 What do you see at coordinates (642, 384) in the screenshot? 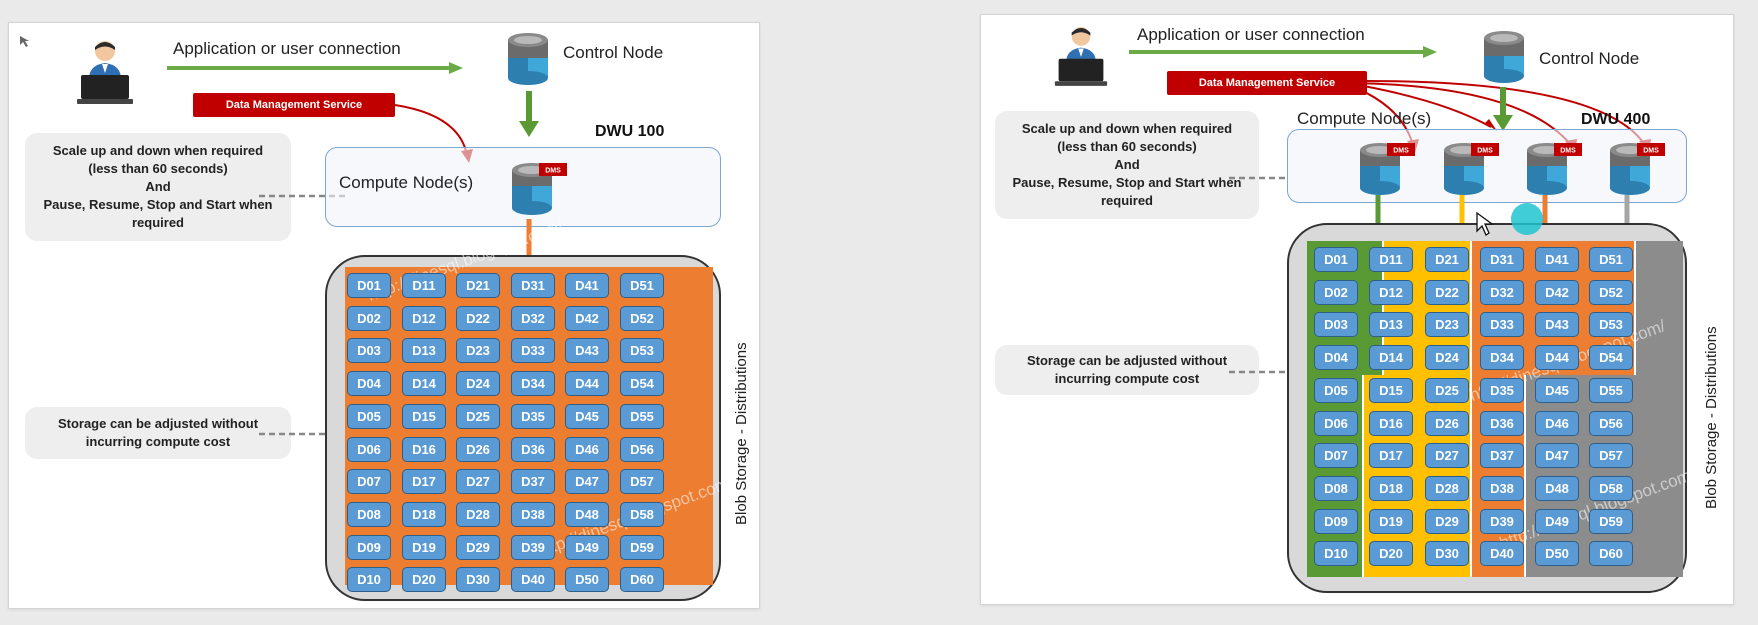
I see `distribution-d54: D54` at bounding box center [642, 384].